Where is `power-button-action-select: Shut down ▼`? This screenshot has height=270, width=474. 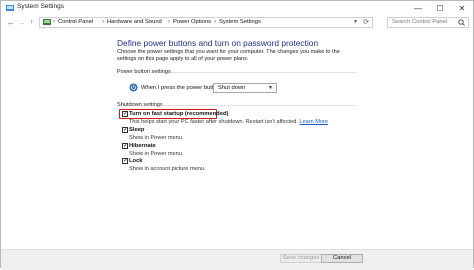 power-button-action-select: Shut down ▼ is located at coordinates (245, 88).